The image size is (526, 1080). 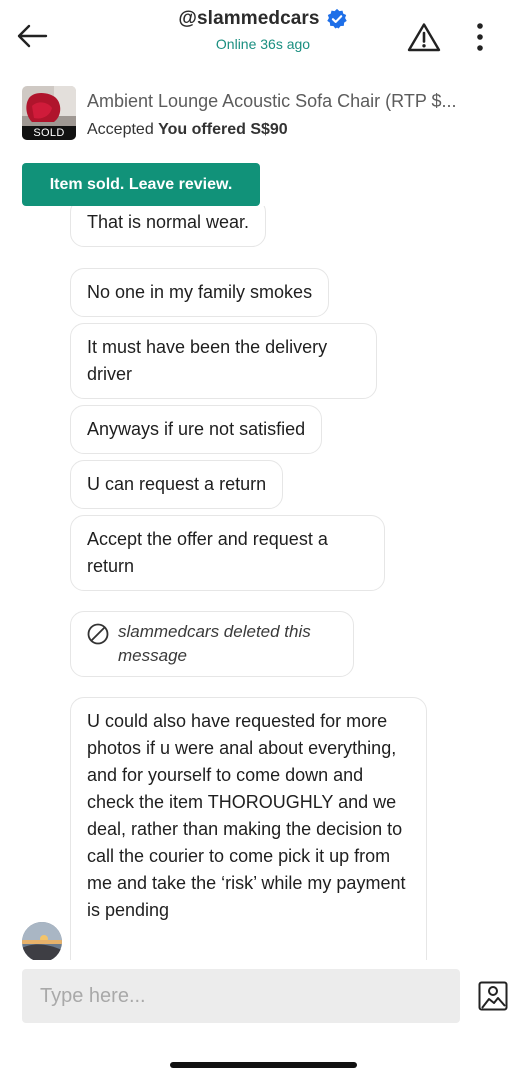 What do you see at coordinates (207, 552) in the screenshot?
I see `message-text: Accept the offer and request a return` at bounding box center [207, 552].